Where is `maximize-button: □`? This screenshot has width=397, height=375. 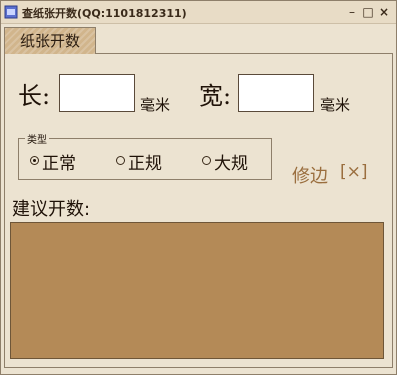 maximize-button: □ is located at coordinates (368, 12).